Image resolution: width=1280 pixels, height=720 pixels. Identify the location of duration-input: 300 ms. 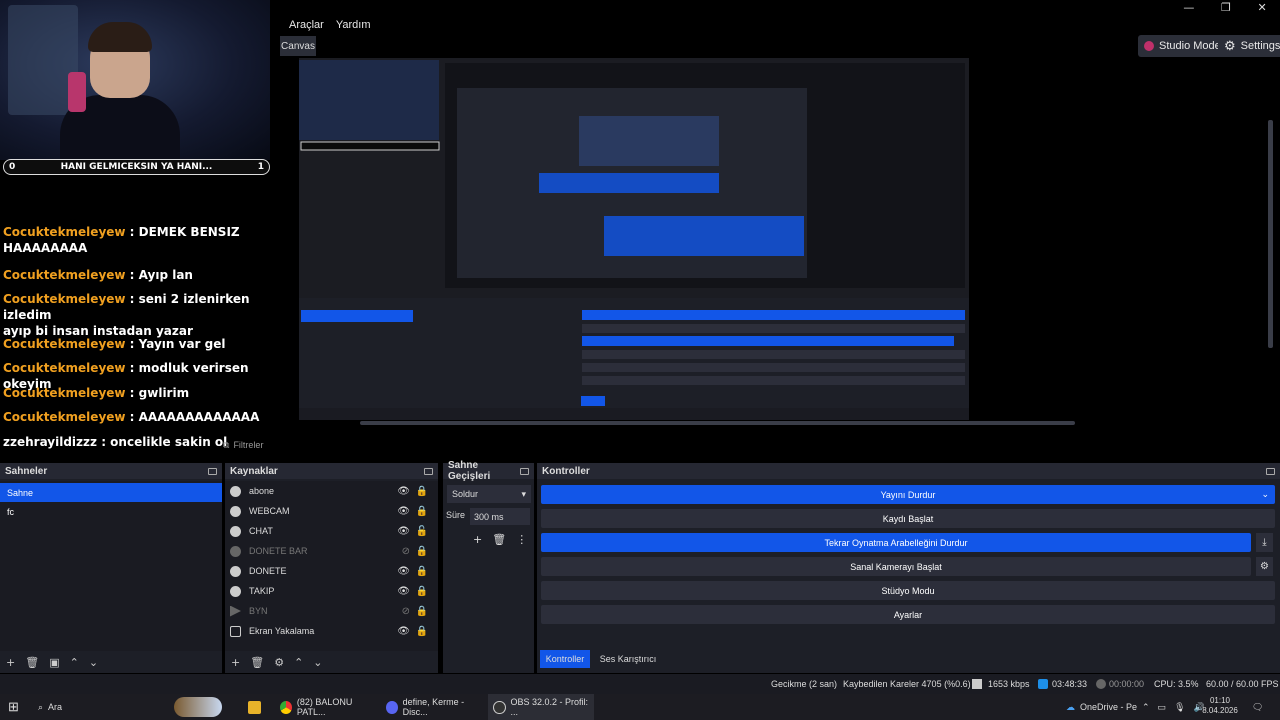
(500, 516).